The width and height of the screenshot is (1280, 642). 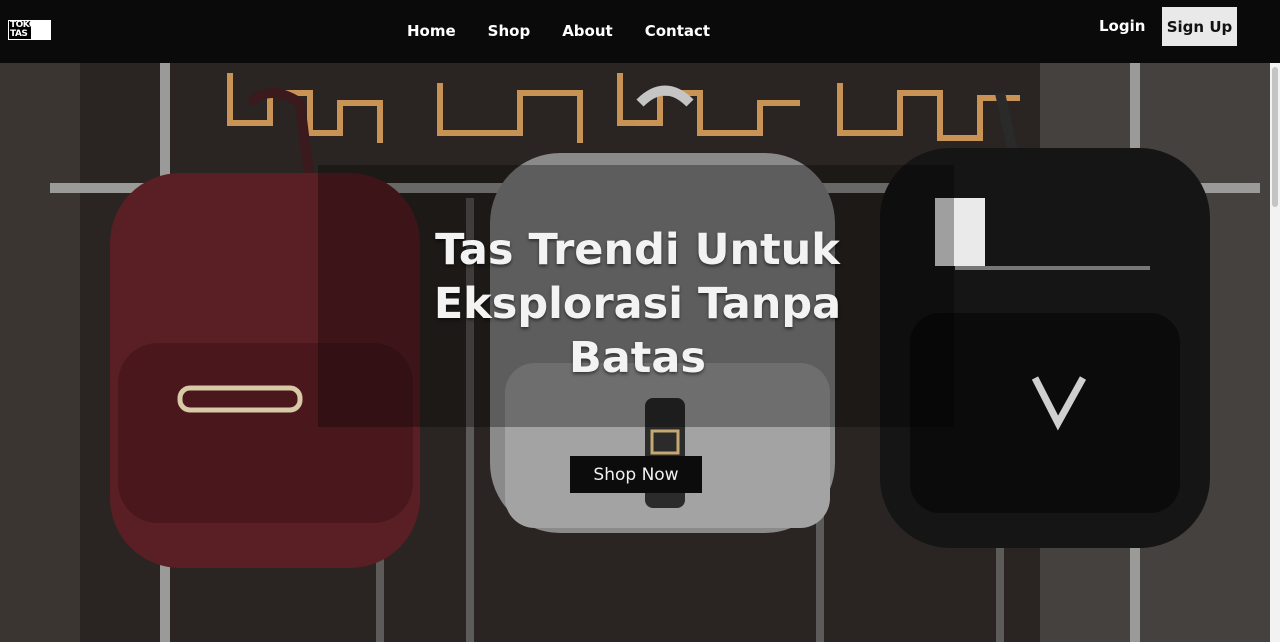 I want to click on site-logo: TOKO TAS, so click(x=29, y=30).